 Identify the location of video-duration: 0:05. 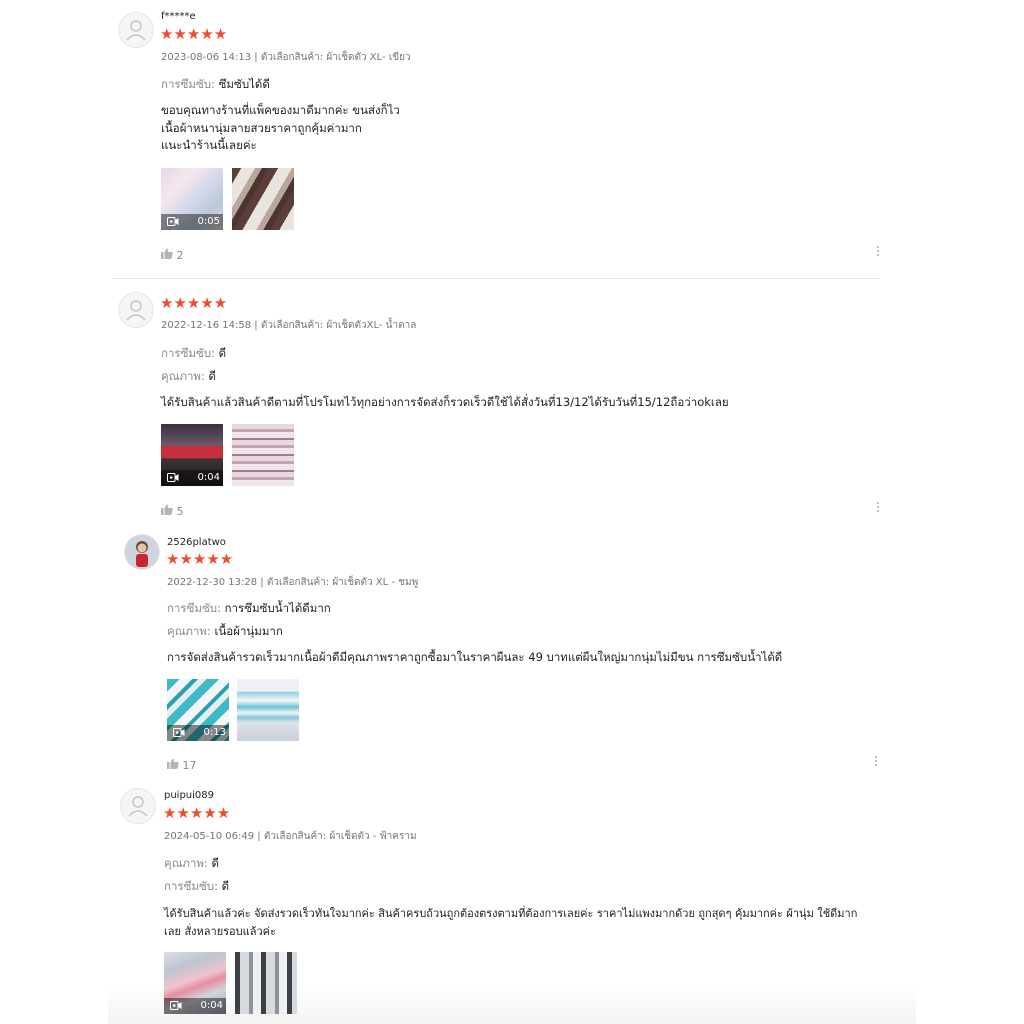
(208, 221).